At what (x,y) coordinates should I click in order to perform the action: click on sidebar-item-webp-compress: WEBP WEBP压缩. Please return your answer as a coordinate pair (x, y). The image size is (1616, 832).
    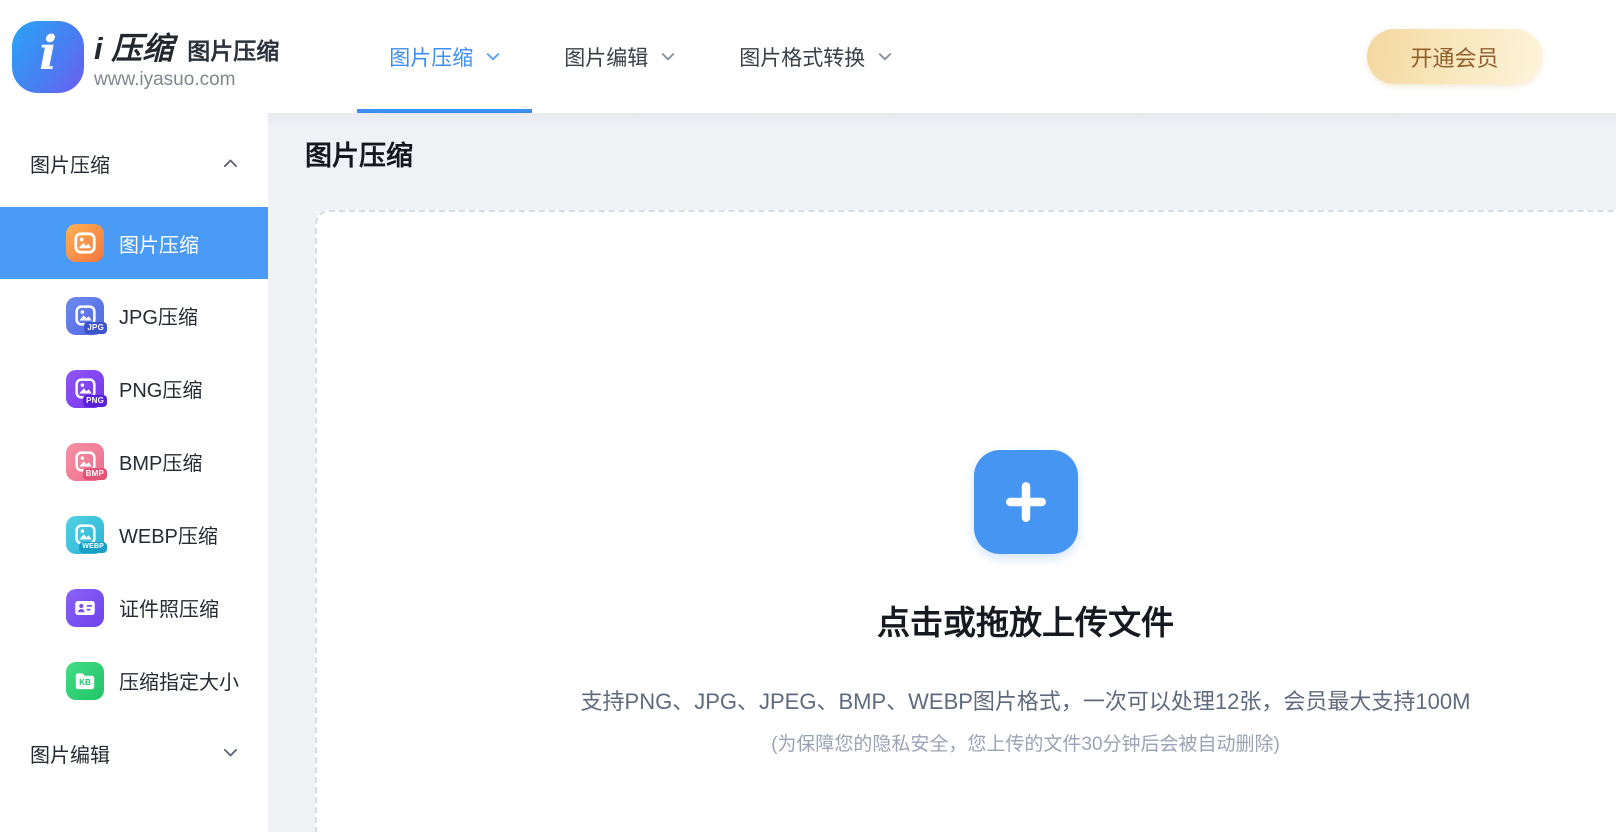
    Looking at the image, I should click on (134, 534).